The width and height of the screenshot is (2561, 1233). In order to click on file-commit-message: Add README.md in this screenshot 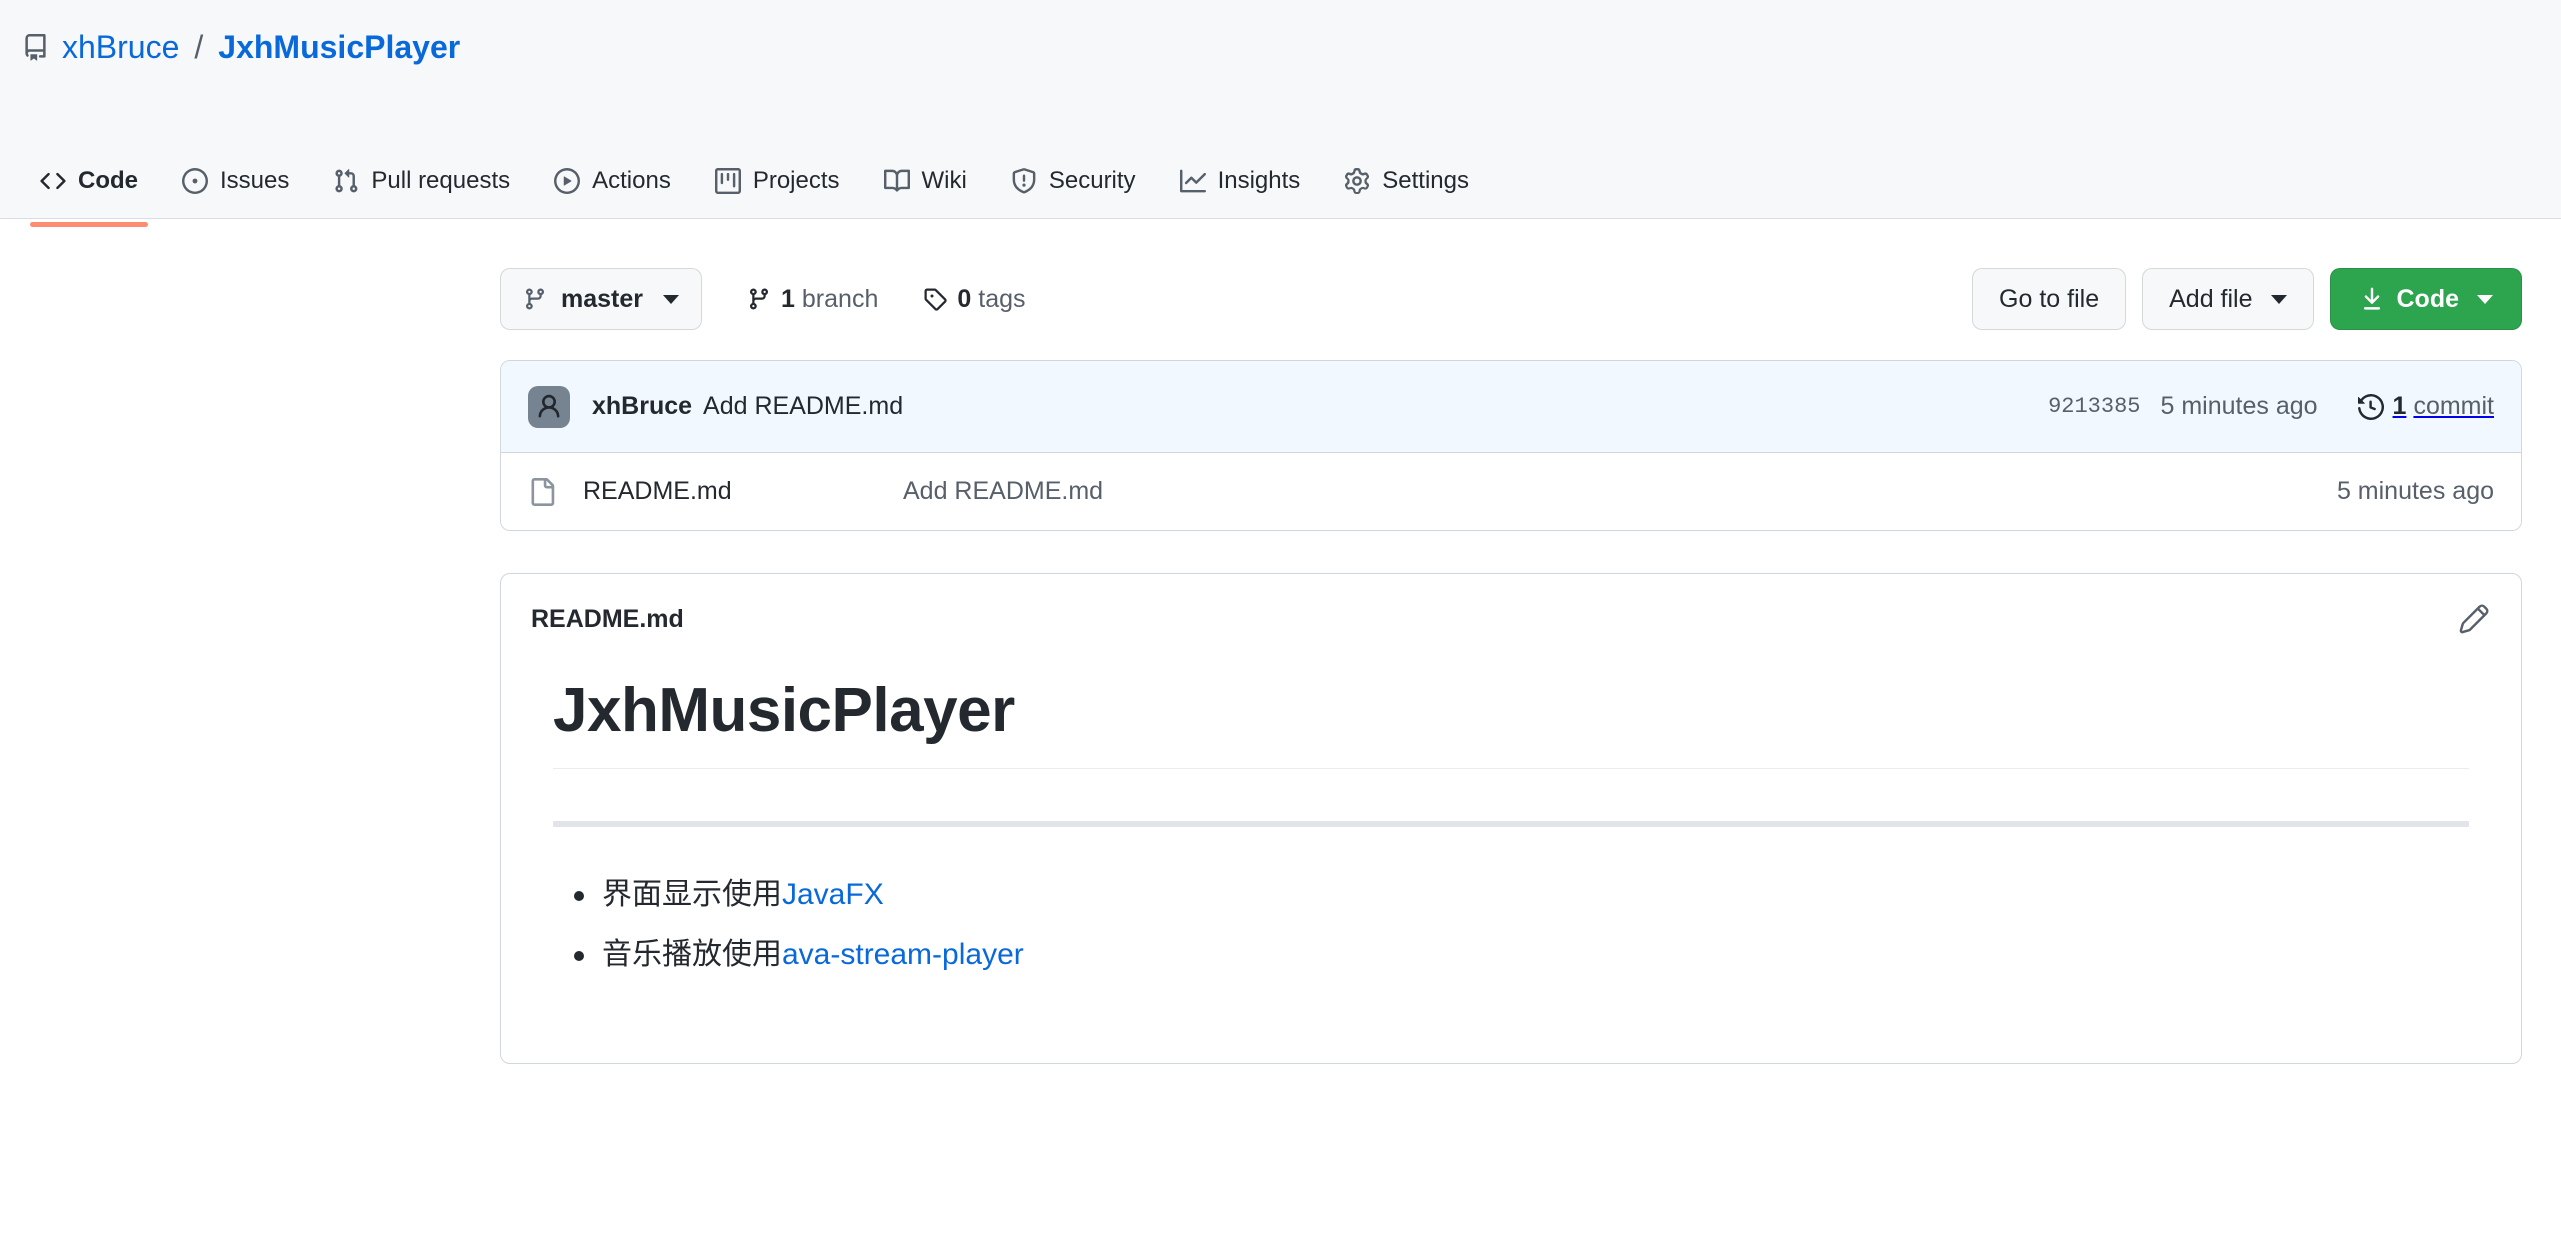, I will do `click(1620, 491)`.